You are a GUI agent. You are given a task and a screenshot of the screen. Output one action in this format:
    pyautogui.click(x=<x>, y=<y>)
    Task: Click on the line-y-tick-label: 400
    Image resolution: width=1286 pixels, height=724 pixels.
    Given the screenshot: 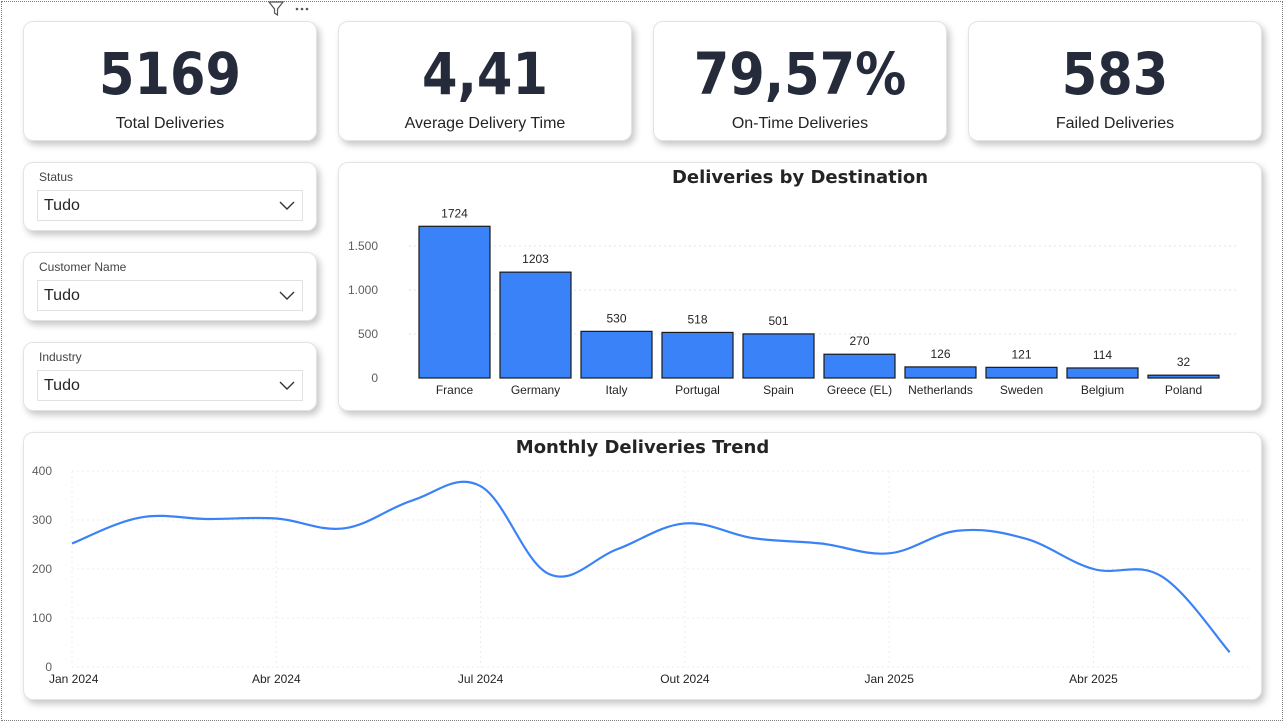 What is the action you would take?
    pyautogui.click(x=42, y=471)
    